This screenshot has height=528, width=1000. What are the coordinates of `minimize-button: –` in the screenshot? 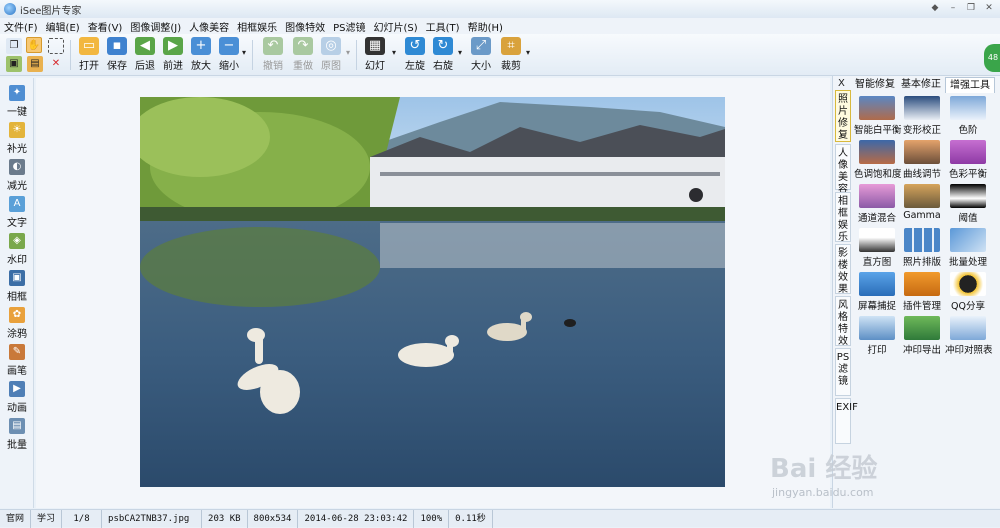 It's located at (953, 8).